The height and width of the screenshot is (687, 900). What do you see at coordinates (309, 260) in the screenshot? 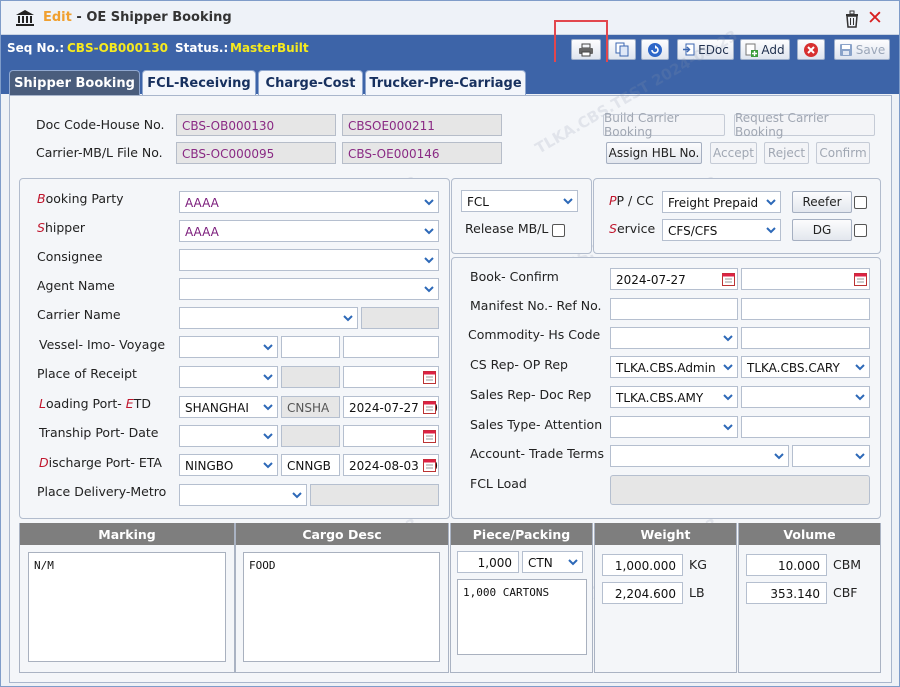
I see `consignee-select` at bounding box center [309, 260].